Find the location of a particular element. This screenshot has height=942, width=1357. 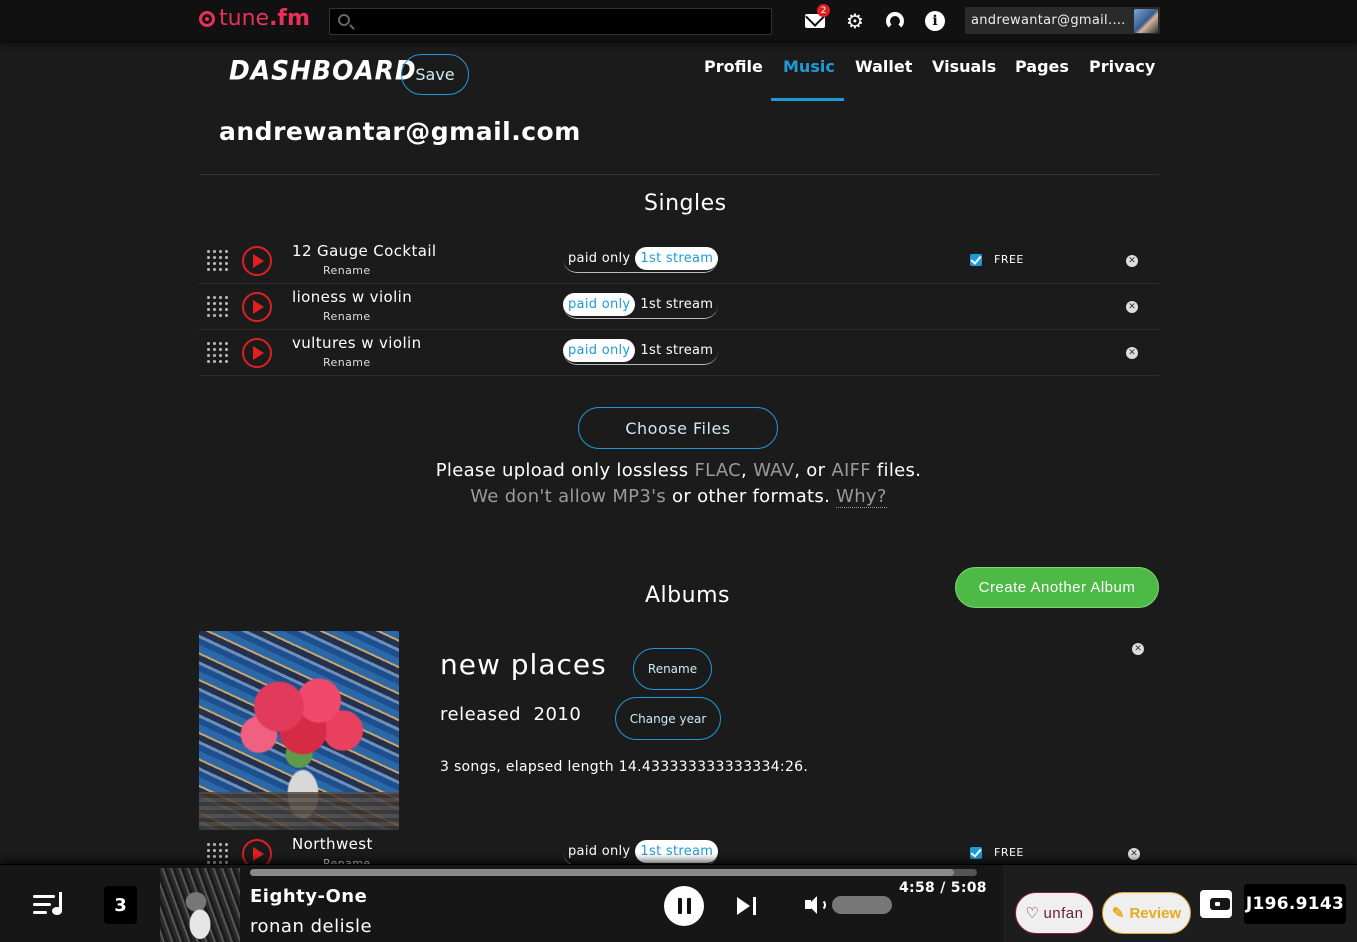

account-email: andrewantar@gmail.com is located at coordinates (400, 131).